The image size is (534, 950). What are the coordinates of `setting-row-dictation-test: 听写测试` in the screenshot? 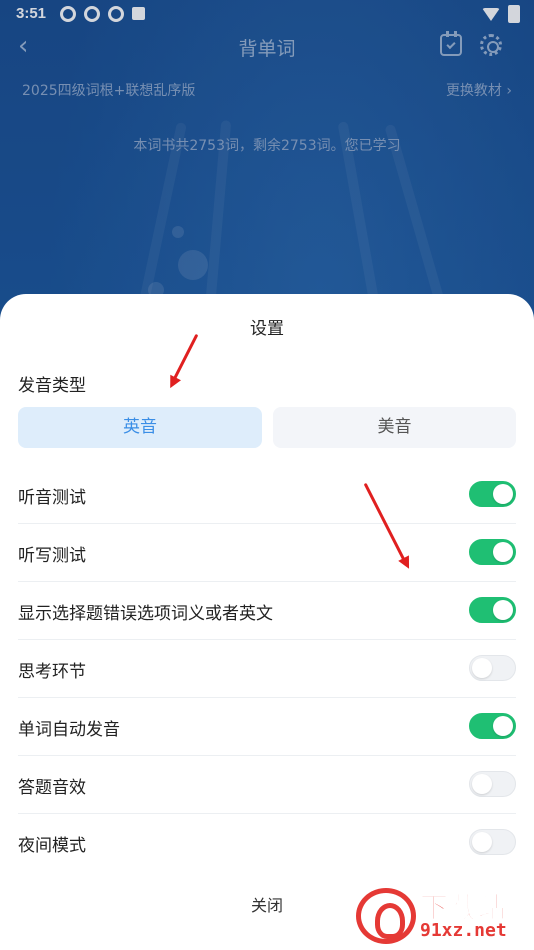 It's located at (267, 553).